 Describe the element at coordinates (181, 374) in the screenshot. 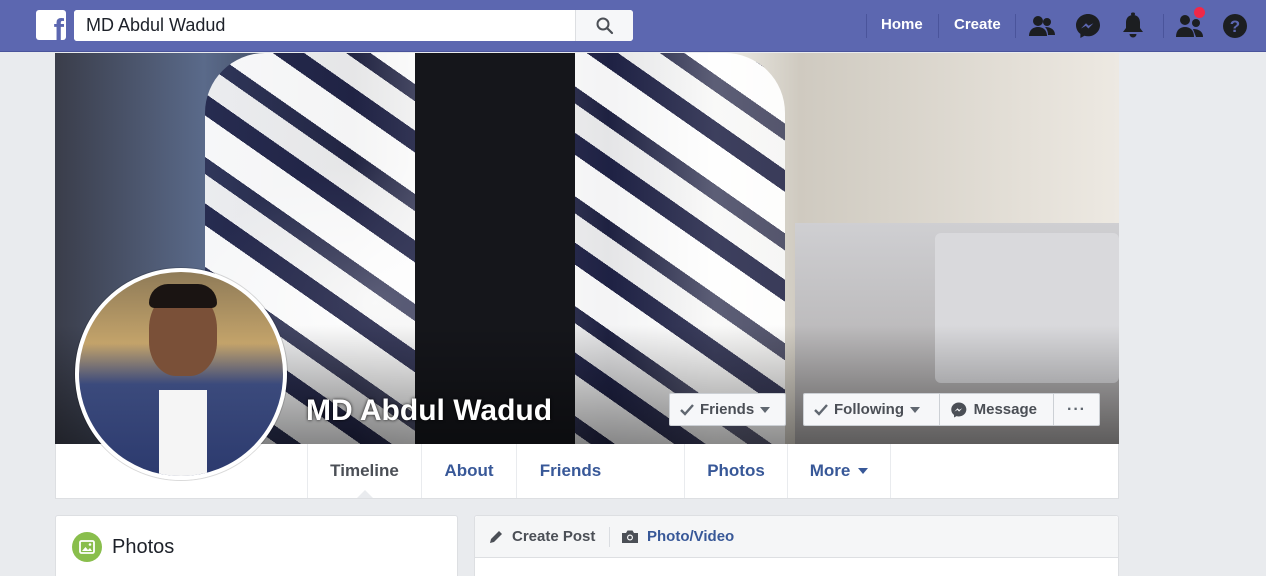

I see `profile-picture` at that location.